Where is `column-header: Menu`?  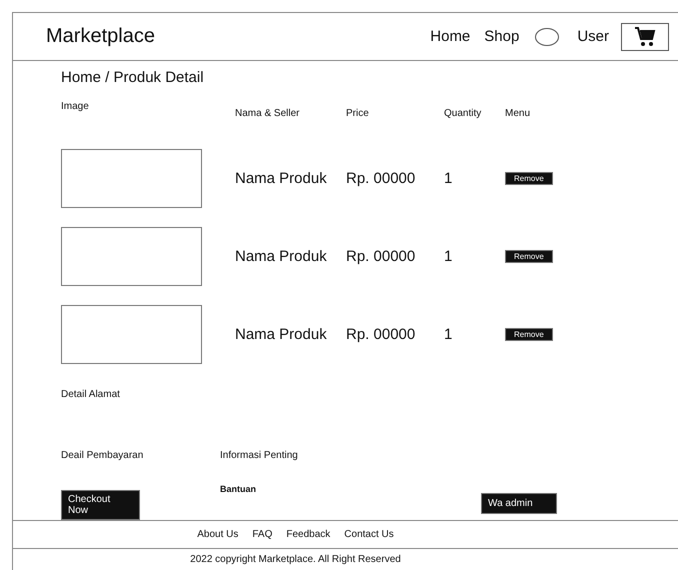
column-header: Menu is located at coordinates (518, 113).